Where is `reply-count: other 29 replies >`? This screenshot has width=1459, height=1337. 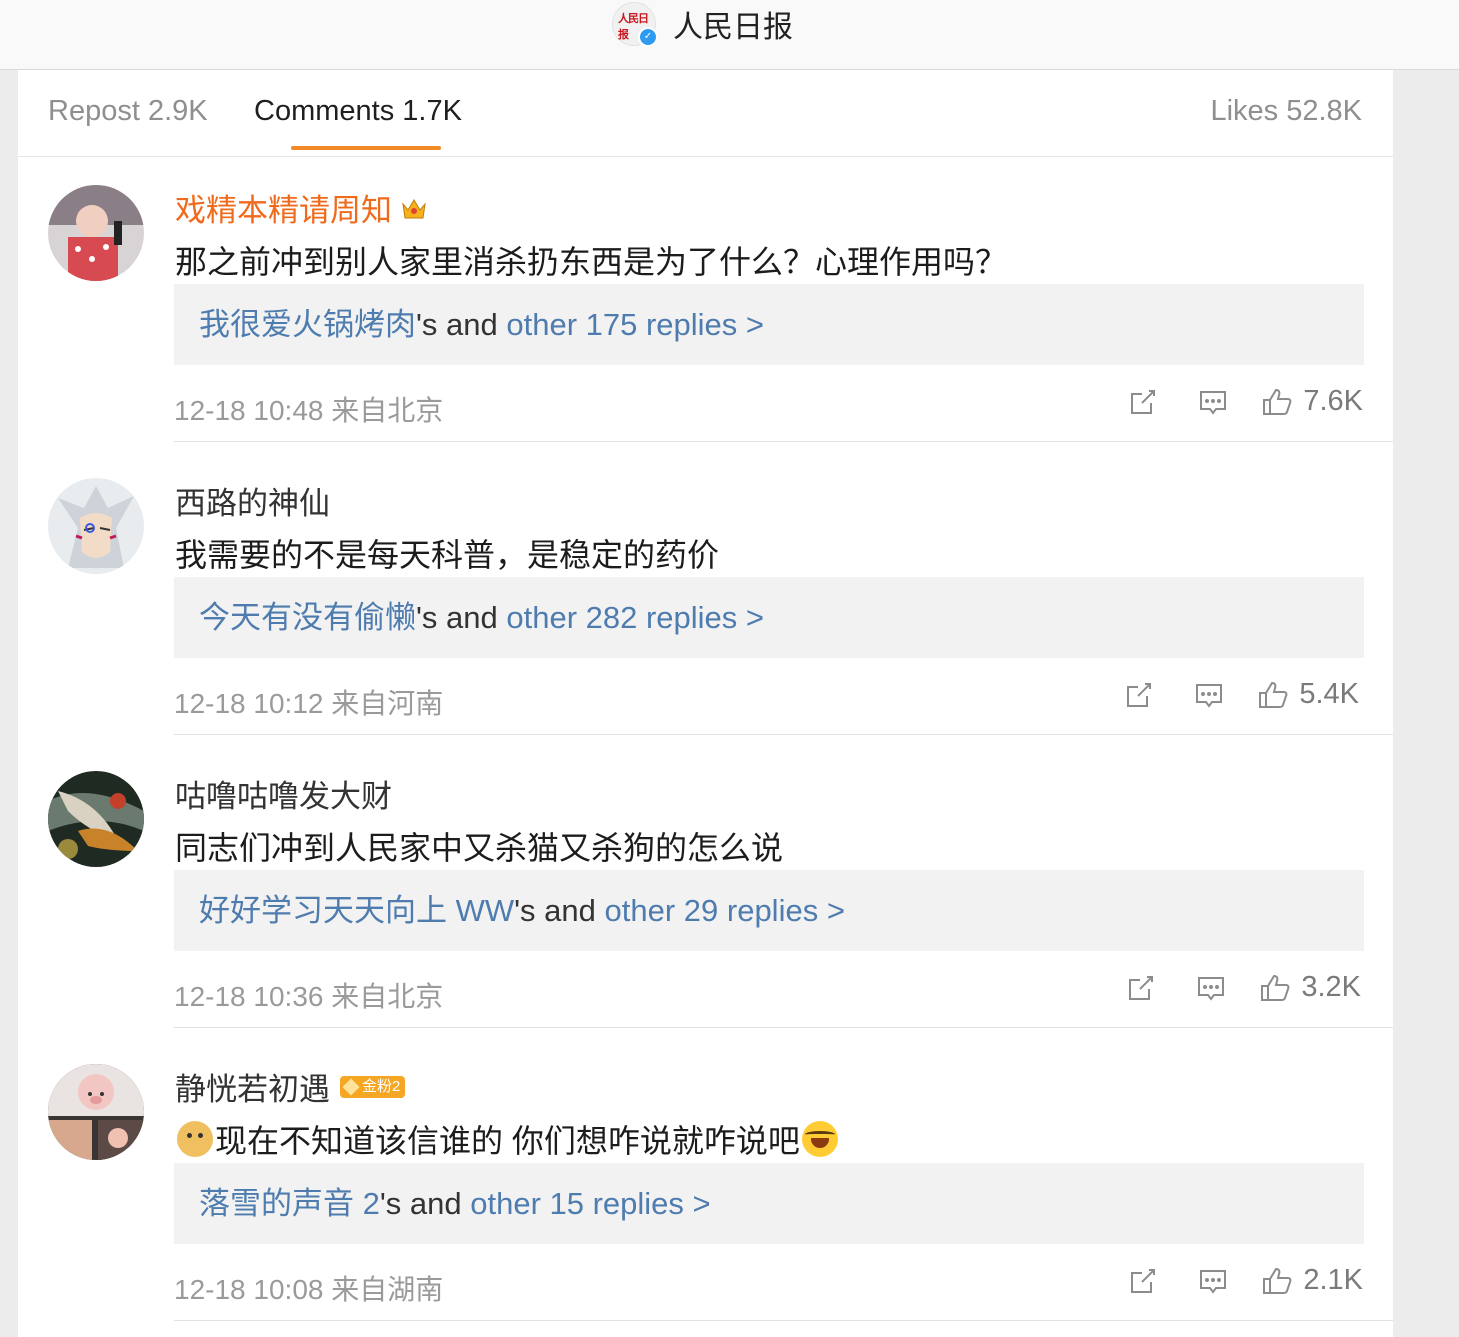
reply-count: other 29 replies > is located at coordinates (725, 910).